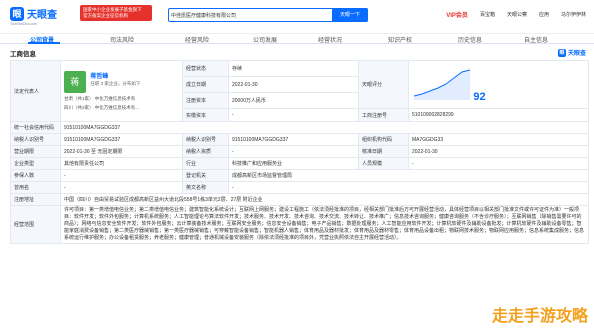 The width and height of the screenshot is (594, 332). What do you see at coordinates (121, 163) in the screenshot?
I see `company-type-value: 其他有限责任公司` at bounding box center [121, 163].